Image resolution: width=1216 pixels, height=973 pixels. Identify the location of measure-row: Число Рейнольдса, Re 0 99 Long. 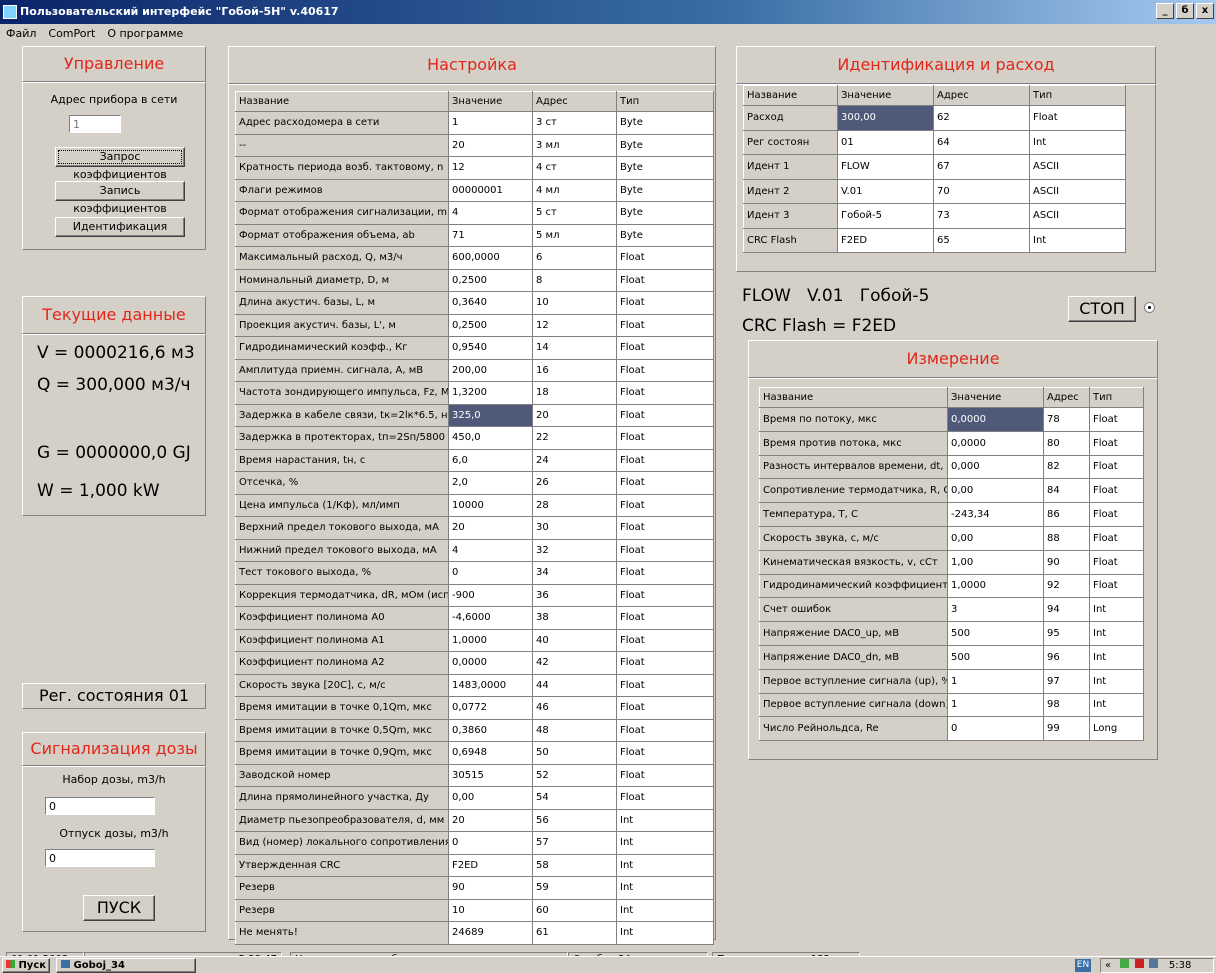
(951, 729).